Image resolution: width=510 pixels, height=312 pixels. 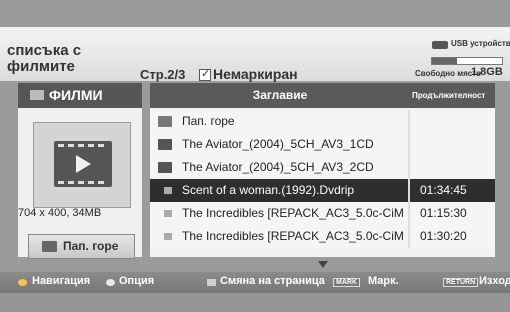 I want to click on film-icon, so click(x=37, y=95).